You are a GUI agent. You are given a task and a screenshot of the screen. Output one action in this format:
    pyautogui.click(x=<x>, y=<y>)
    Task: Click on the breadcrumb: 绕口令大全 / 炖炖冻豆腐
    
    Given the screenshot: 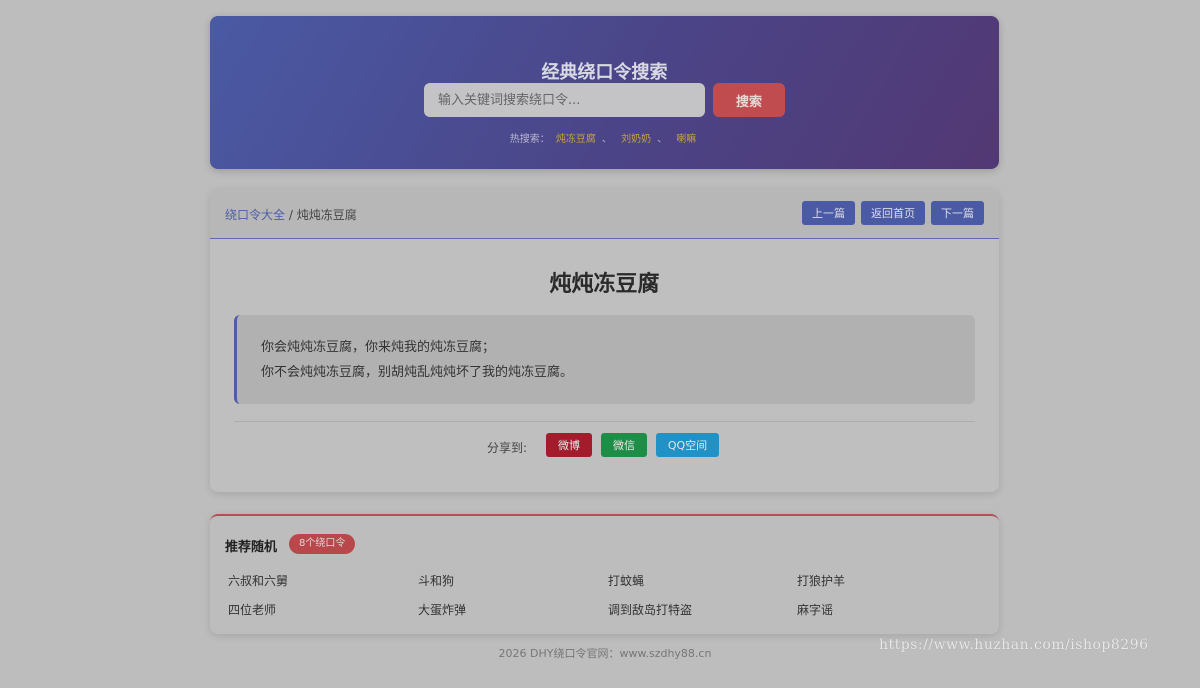 What is the action you would take?
    pyautogui.click(x=291, y=214)
    